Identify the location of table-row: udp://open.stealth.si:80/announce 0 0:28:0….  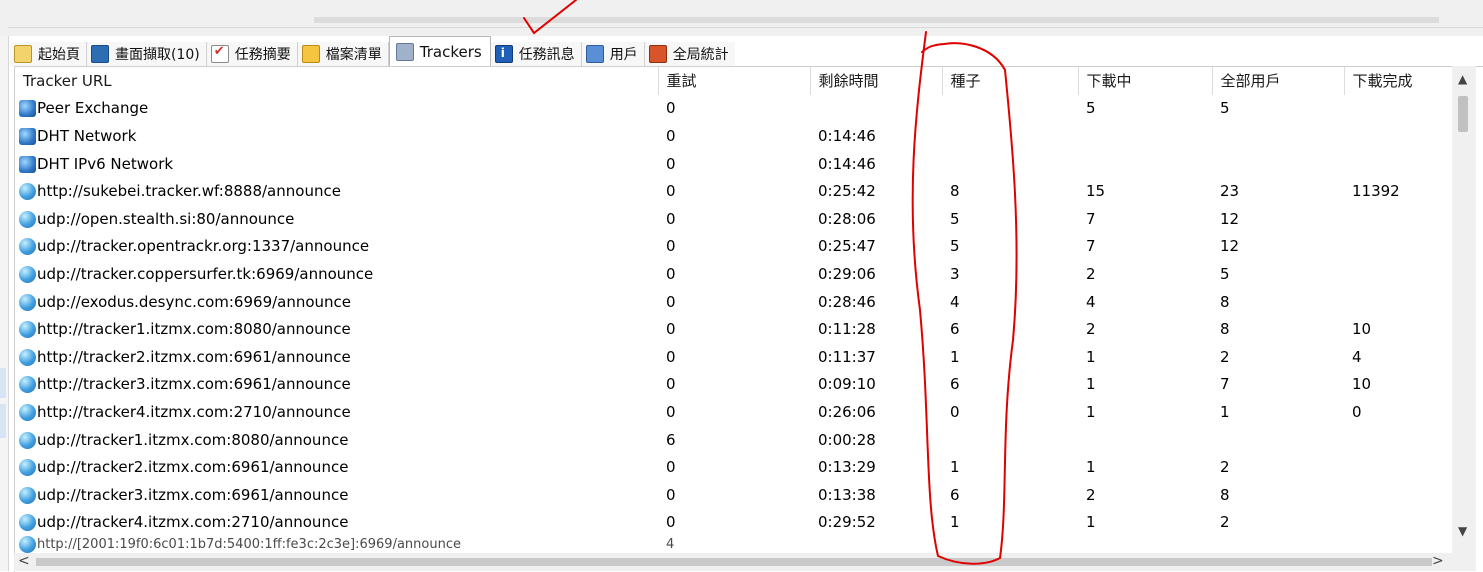
(733, 219).